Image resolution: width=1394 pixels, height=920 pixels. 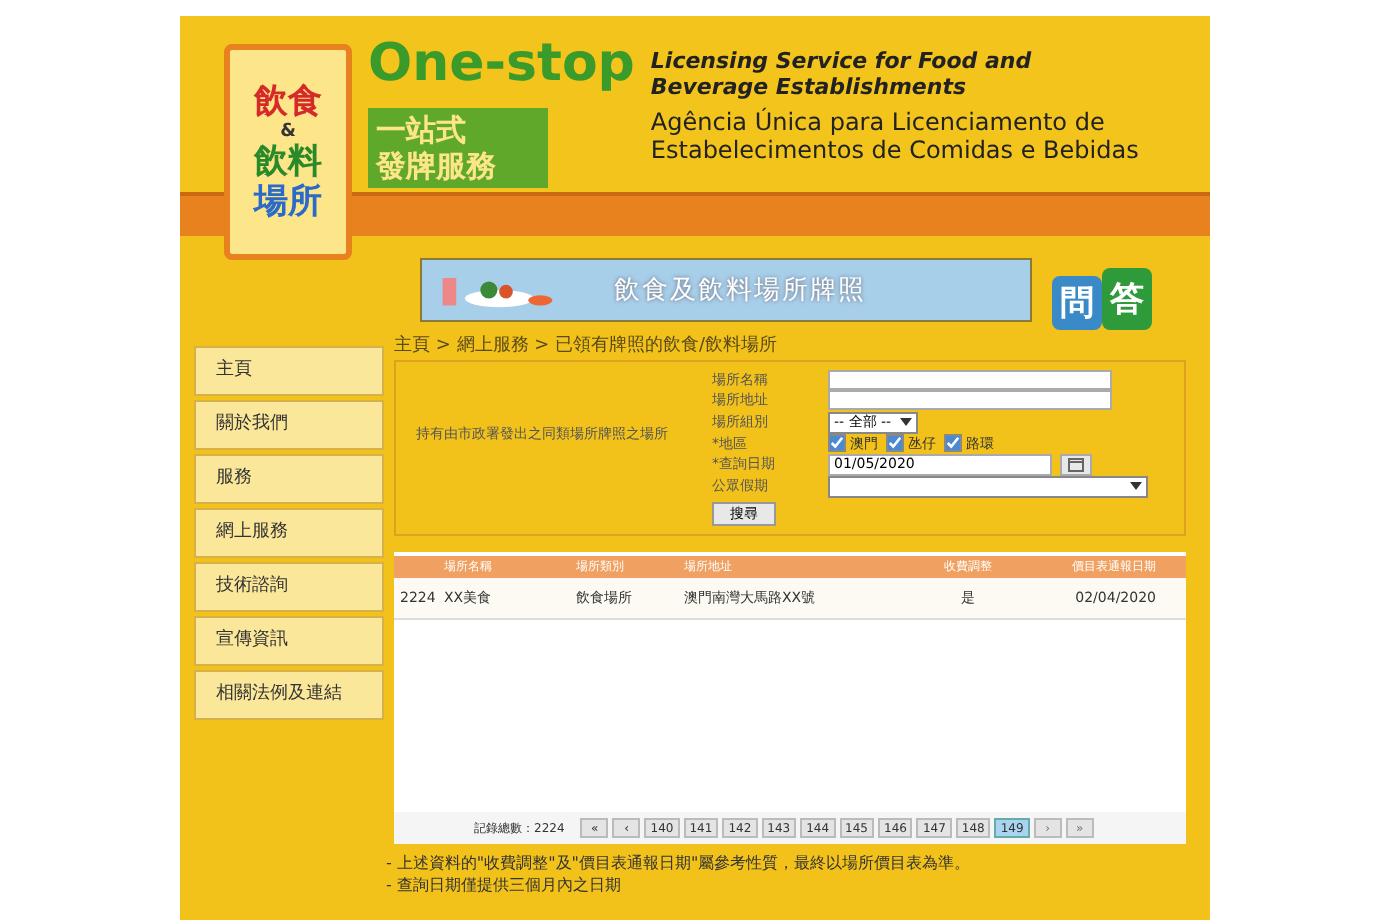 What do you see at coordinates (842, 74) in the screenshot?
I see `title-english: Licensing Service for Food and Beverage Establishments` at bounding box center [842, 74].